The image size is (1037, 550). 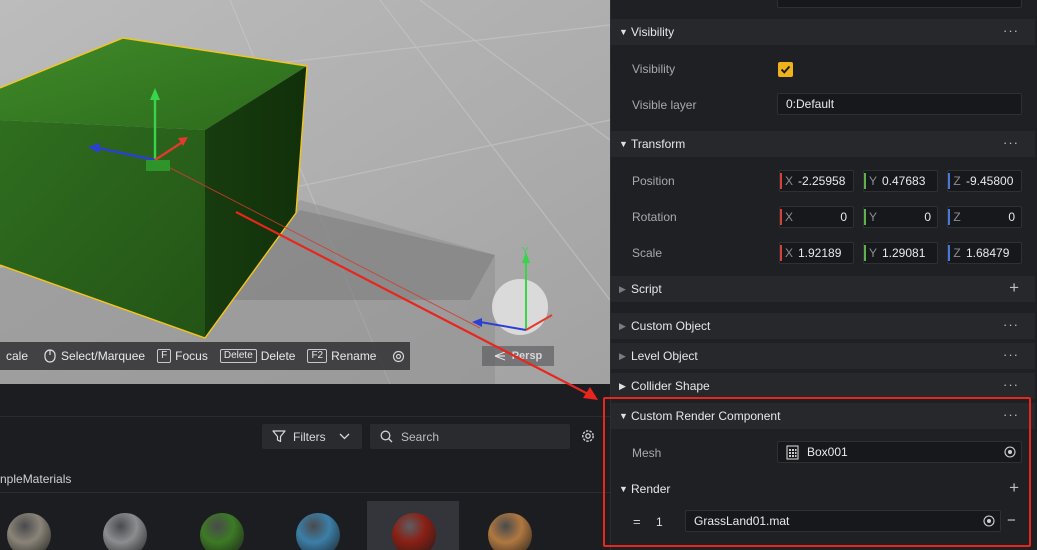 I want to click on section-custom-render-component: ▼ Custom Render Component ···, so click(x=823, y=416).